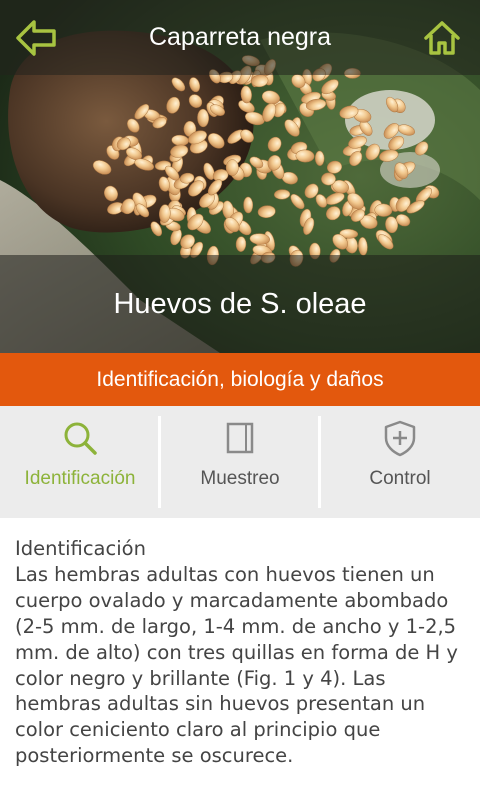  What do you see at coordinates (400, 462) in the screenshot?
I see `tab-control: Control` at bounding box center [400, 462].